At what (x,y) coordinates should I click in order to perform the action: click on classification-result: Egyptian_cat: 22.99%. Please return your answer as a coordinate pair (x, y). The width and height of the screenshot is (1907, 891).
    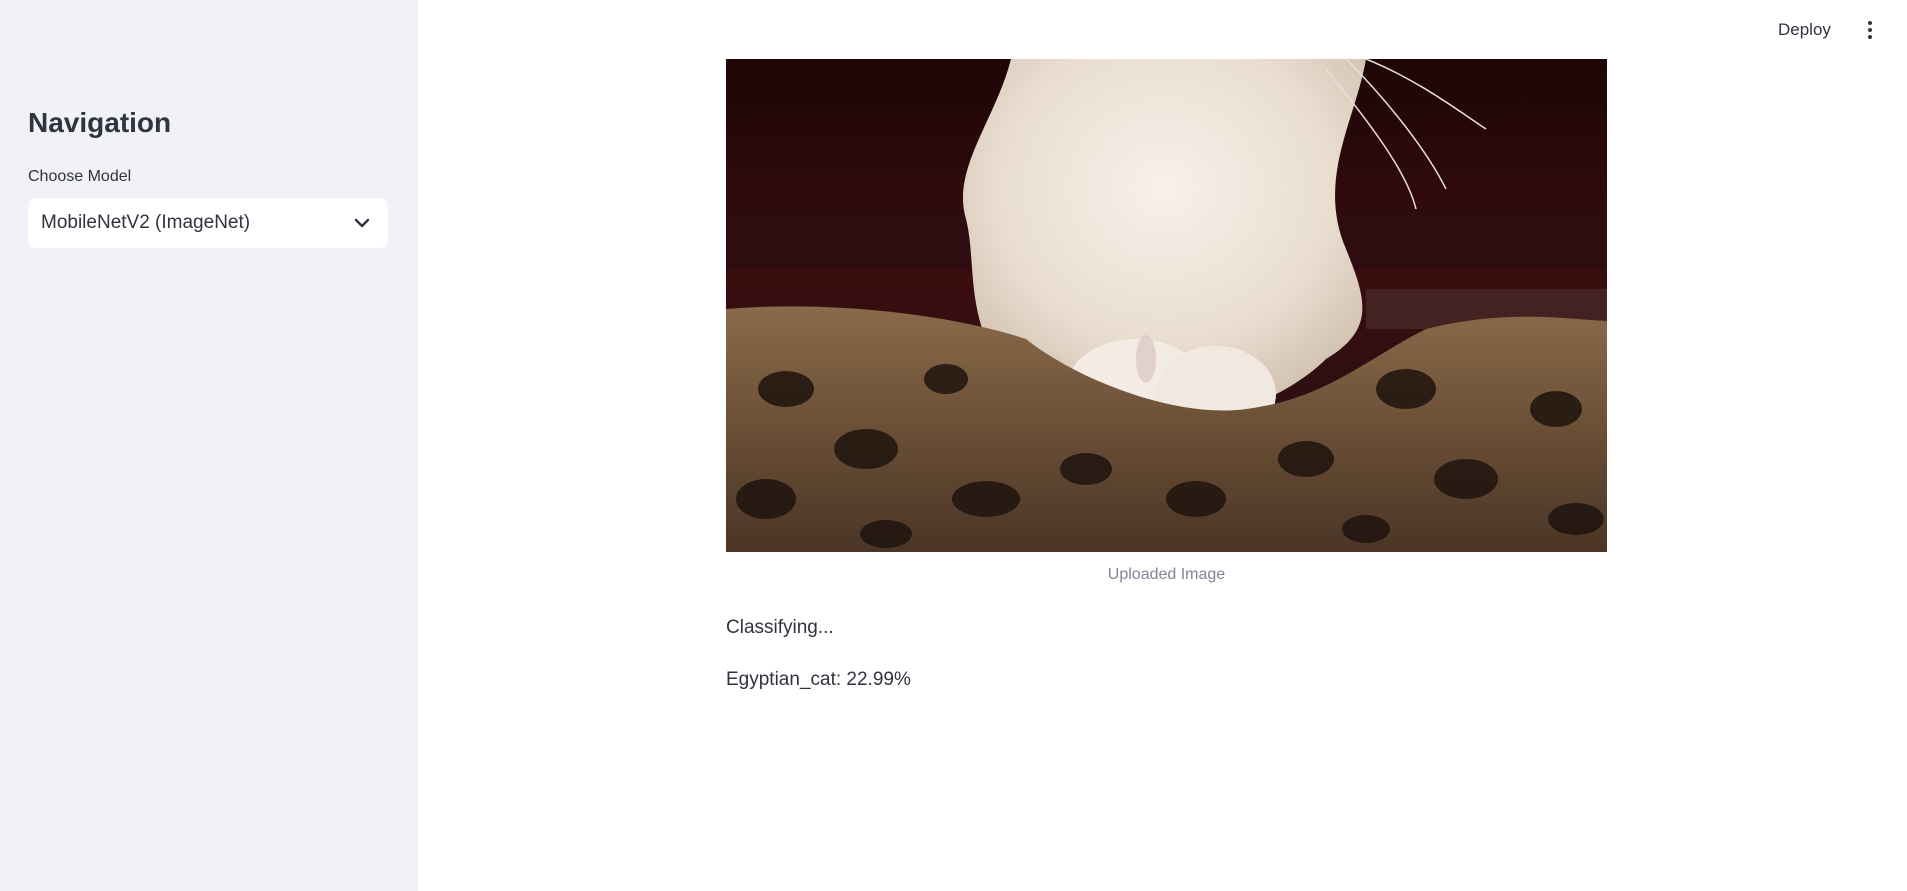
    Looking at the image, I should click on (818, 679).